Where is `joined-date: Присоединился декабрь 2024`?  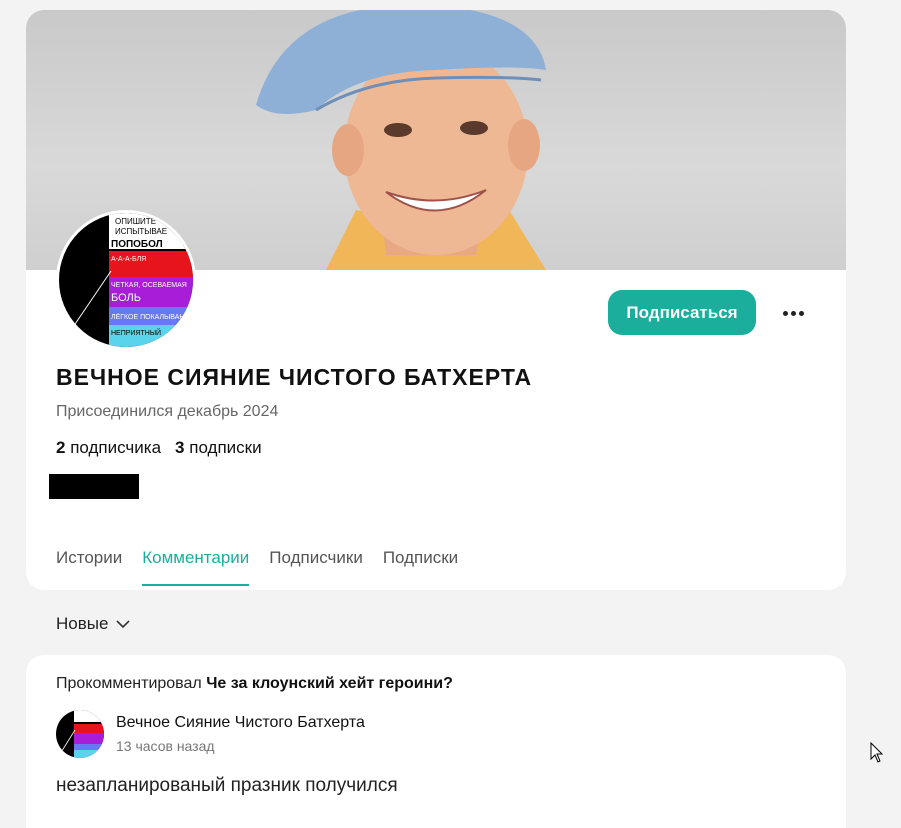 joined-date: Присоединился декабрь 2024 is located at coordinates (167, 411).